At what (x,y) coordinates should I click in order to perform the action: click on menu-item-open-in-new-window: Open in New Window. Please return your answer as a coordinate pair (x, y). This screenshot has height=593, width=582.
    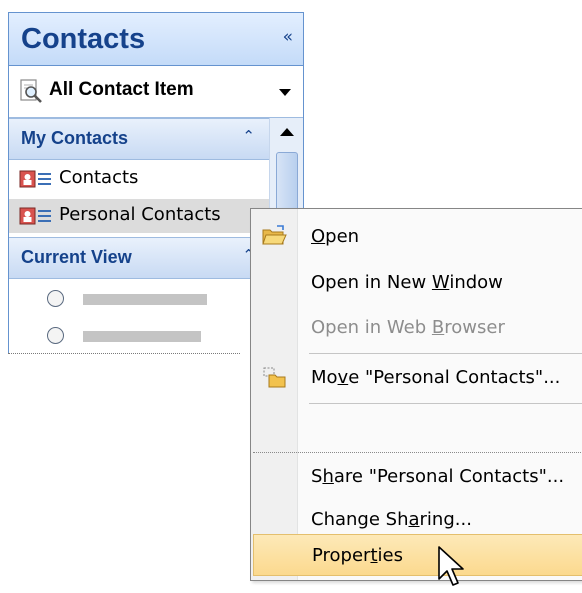
    Looking at the image, I should click on (417, 283).